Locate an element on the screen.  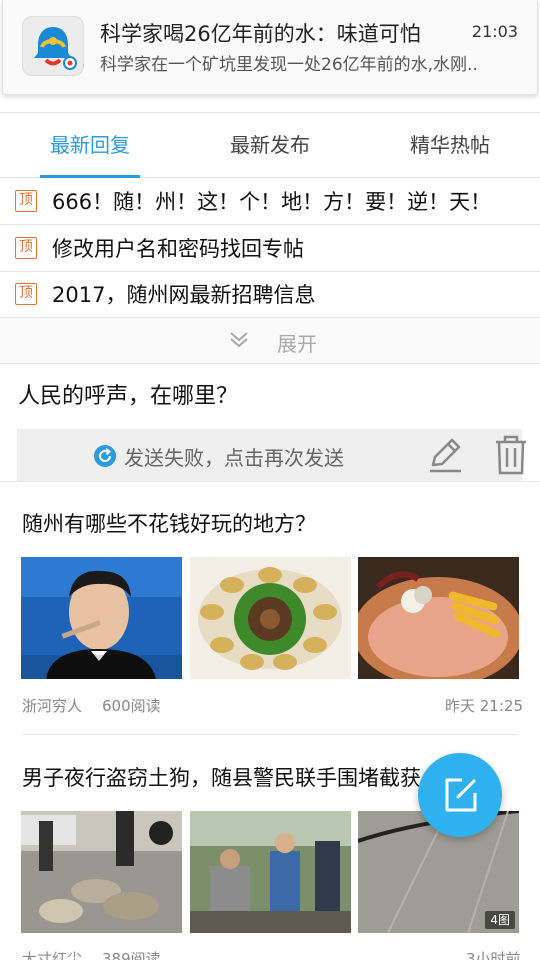
post-thumbnail-man is located at coordinates (101, 618).